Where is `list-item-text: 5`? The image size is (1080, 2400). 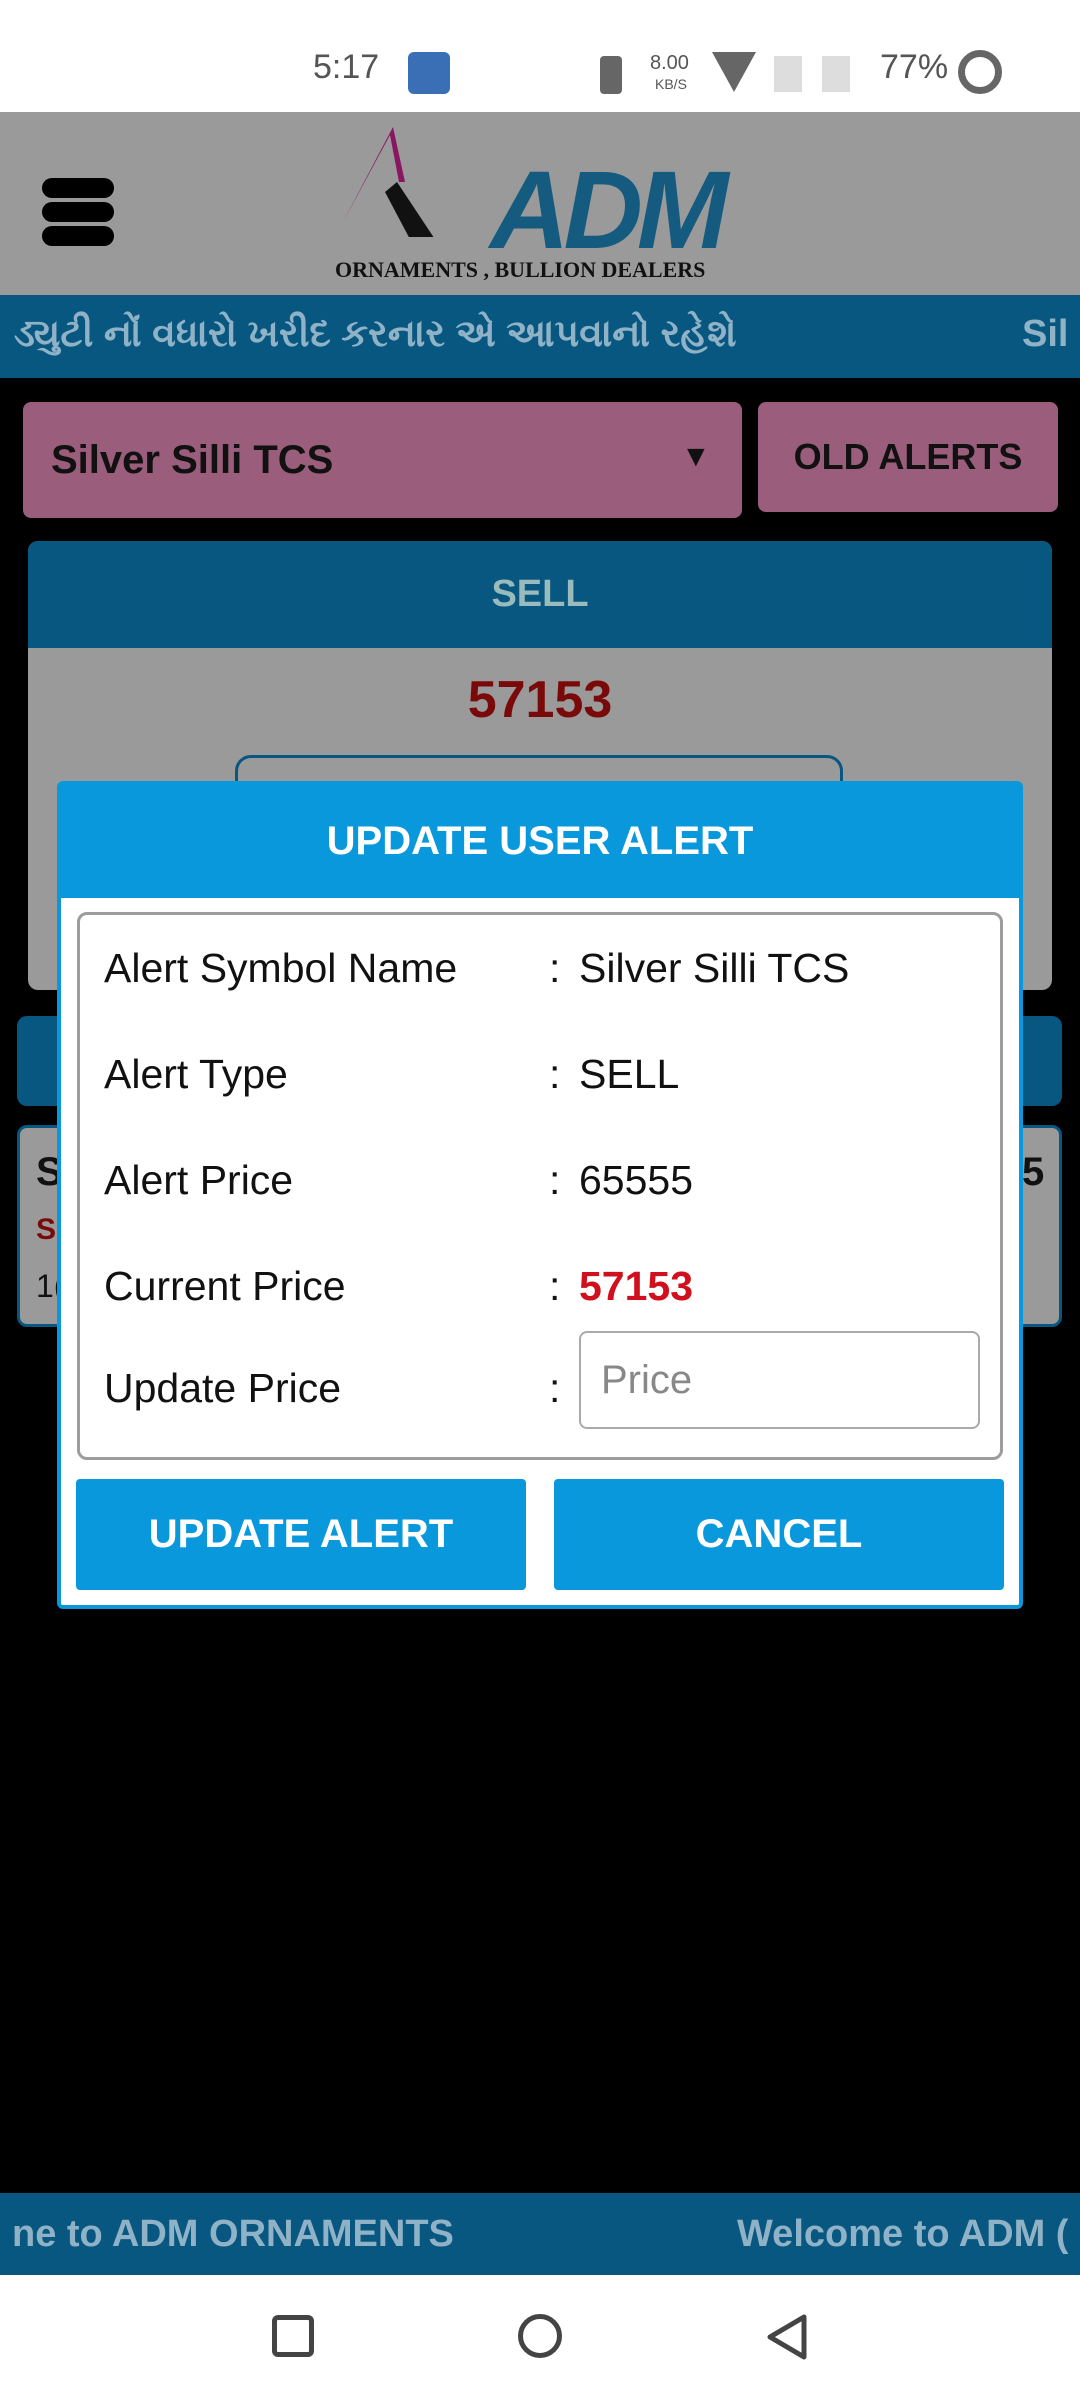
list-item-text: 5 is located at coordinates (1033, 1172).